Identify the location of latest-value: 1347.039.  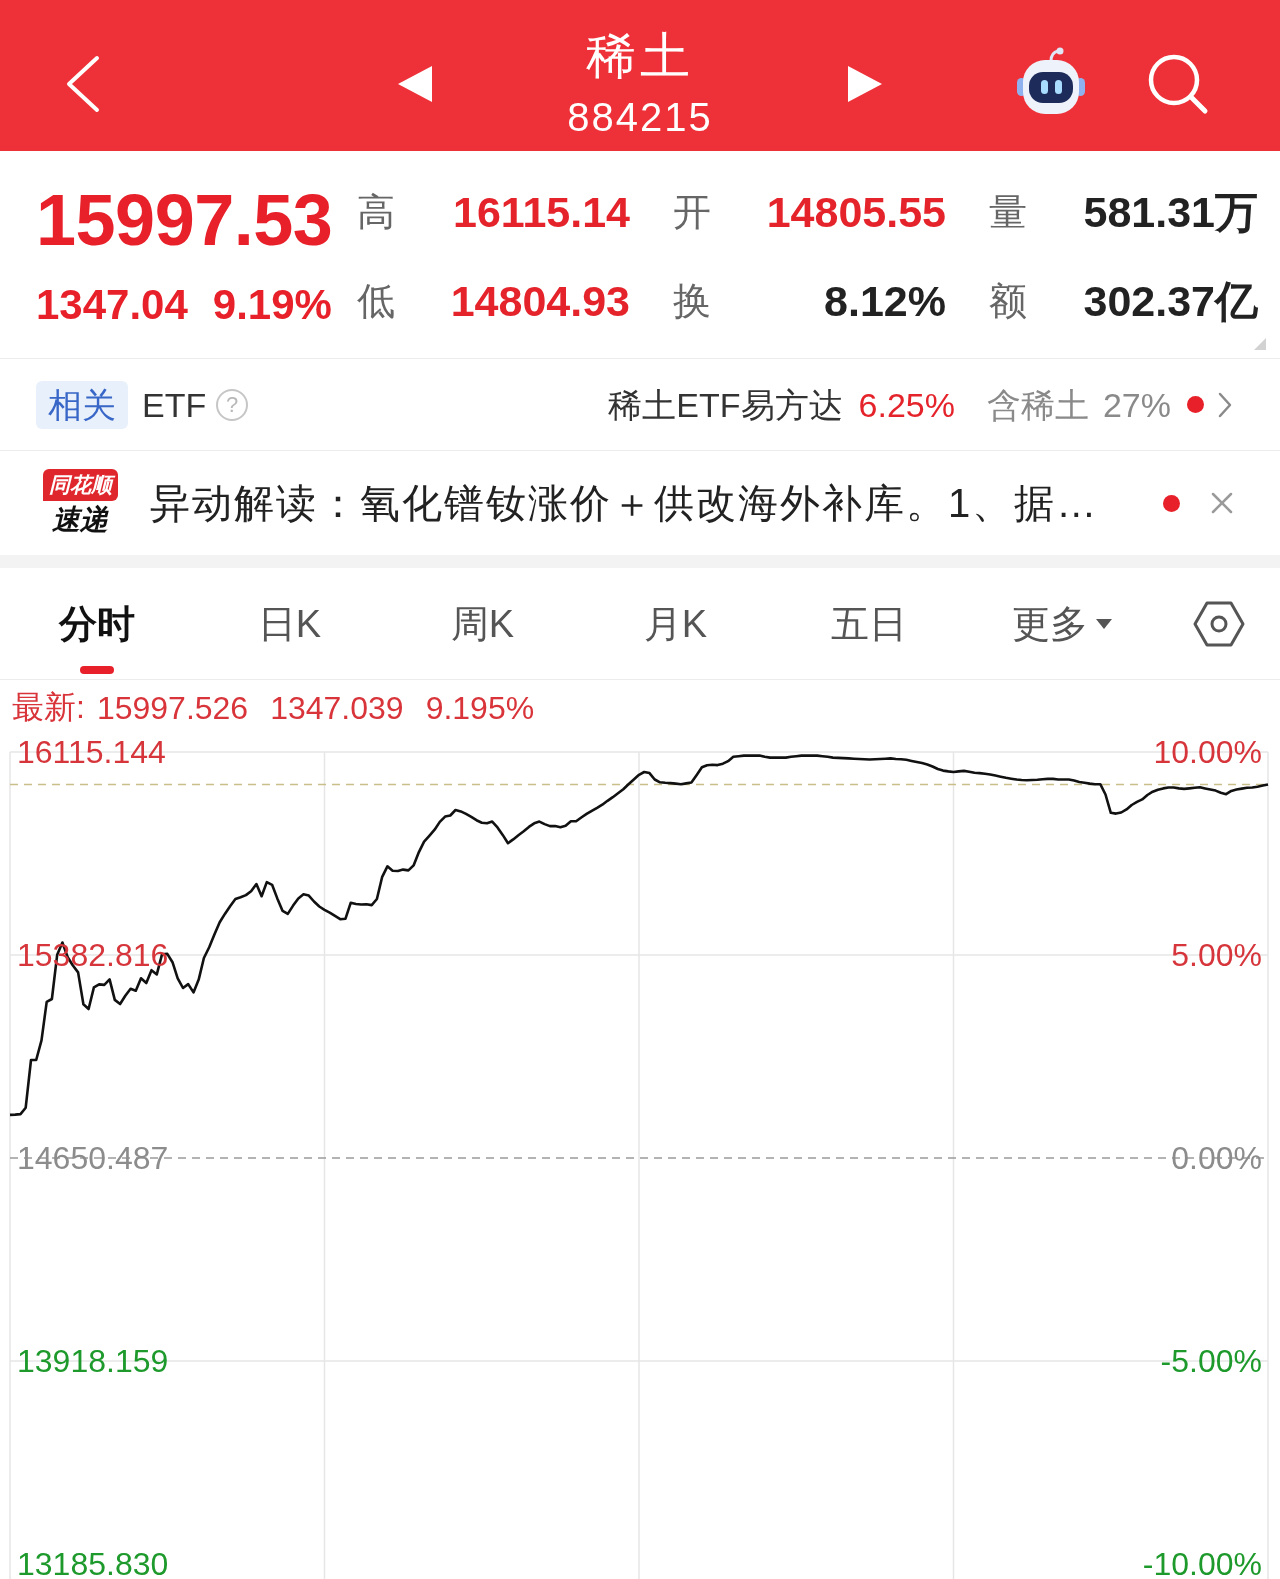
(337, 708).